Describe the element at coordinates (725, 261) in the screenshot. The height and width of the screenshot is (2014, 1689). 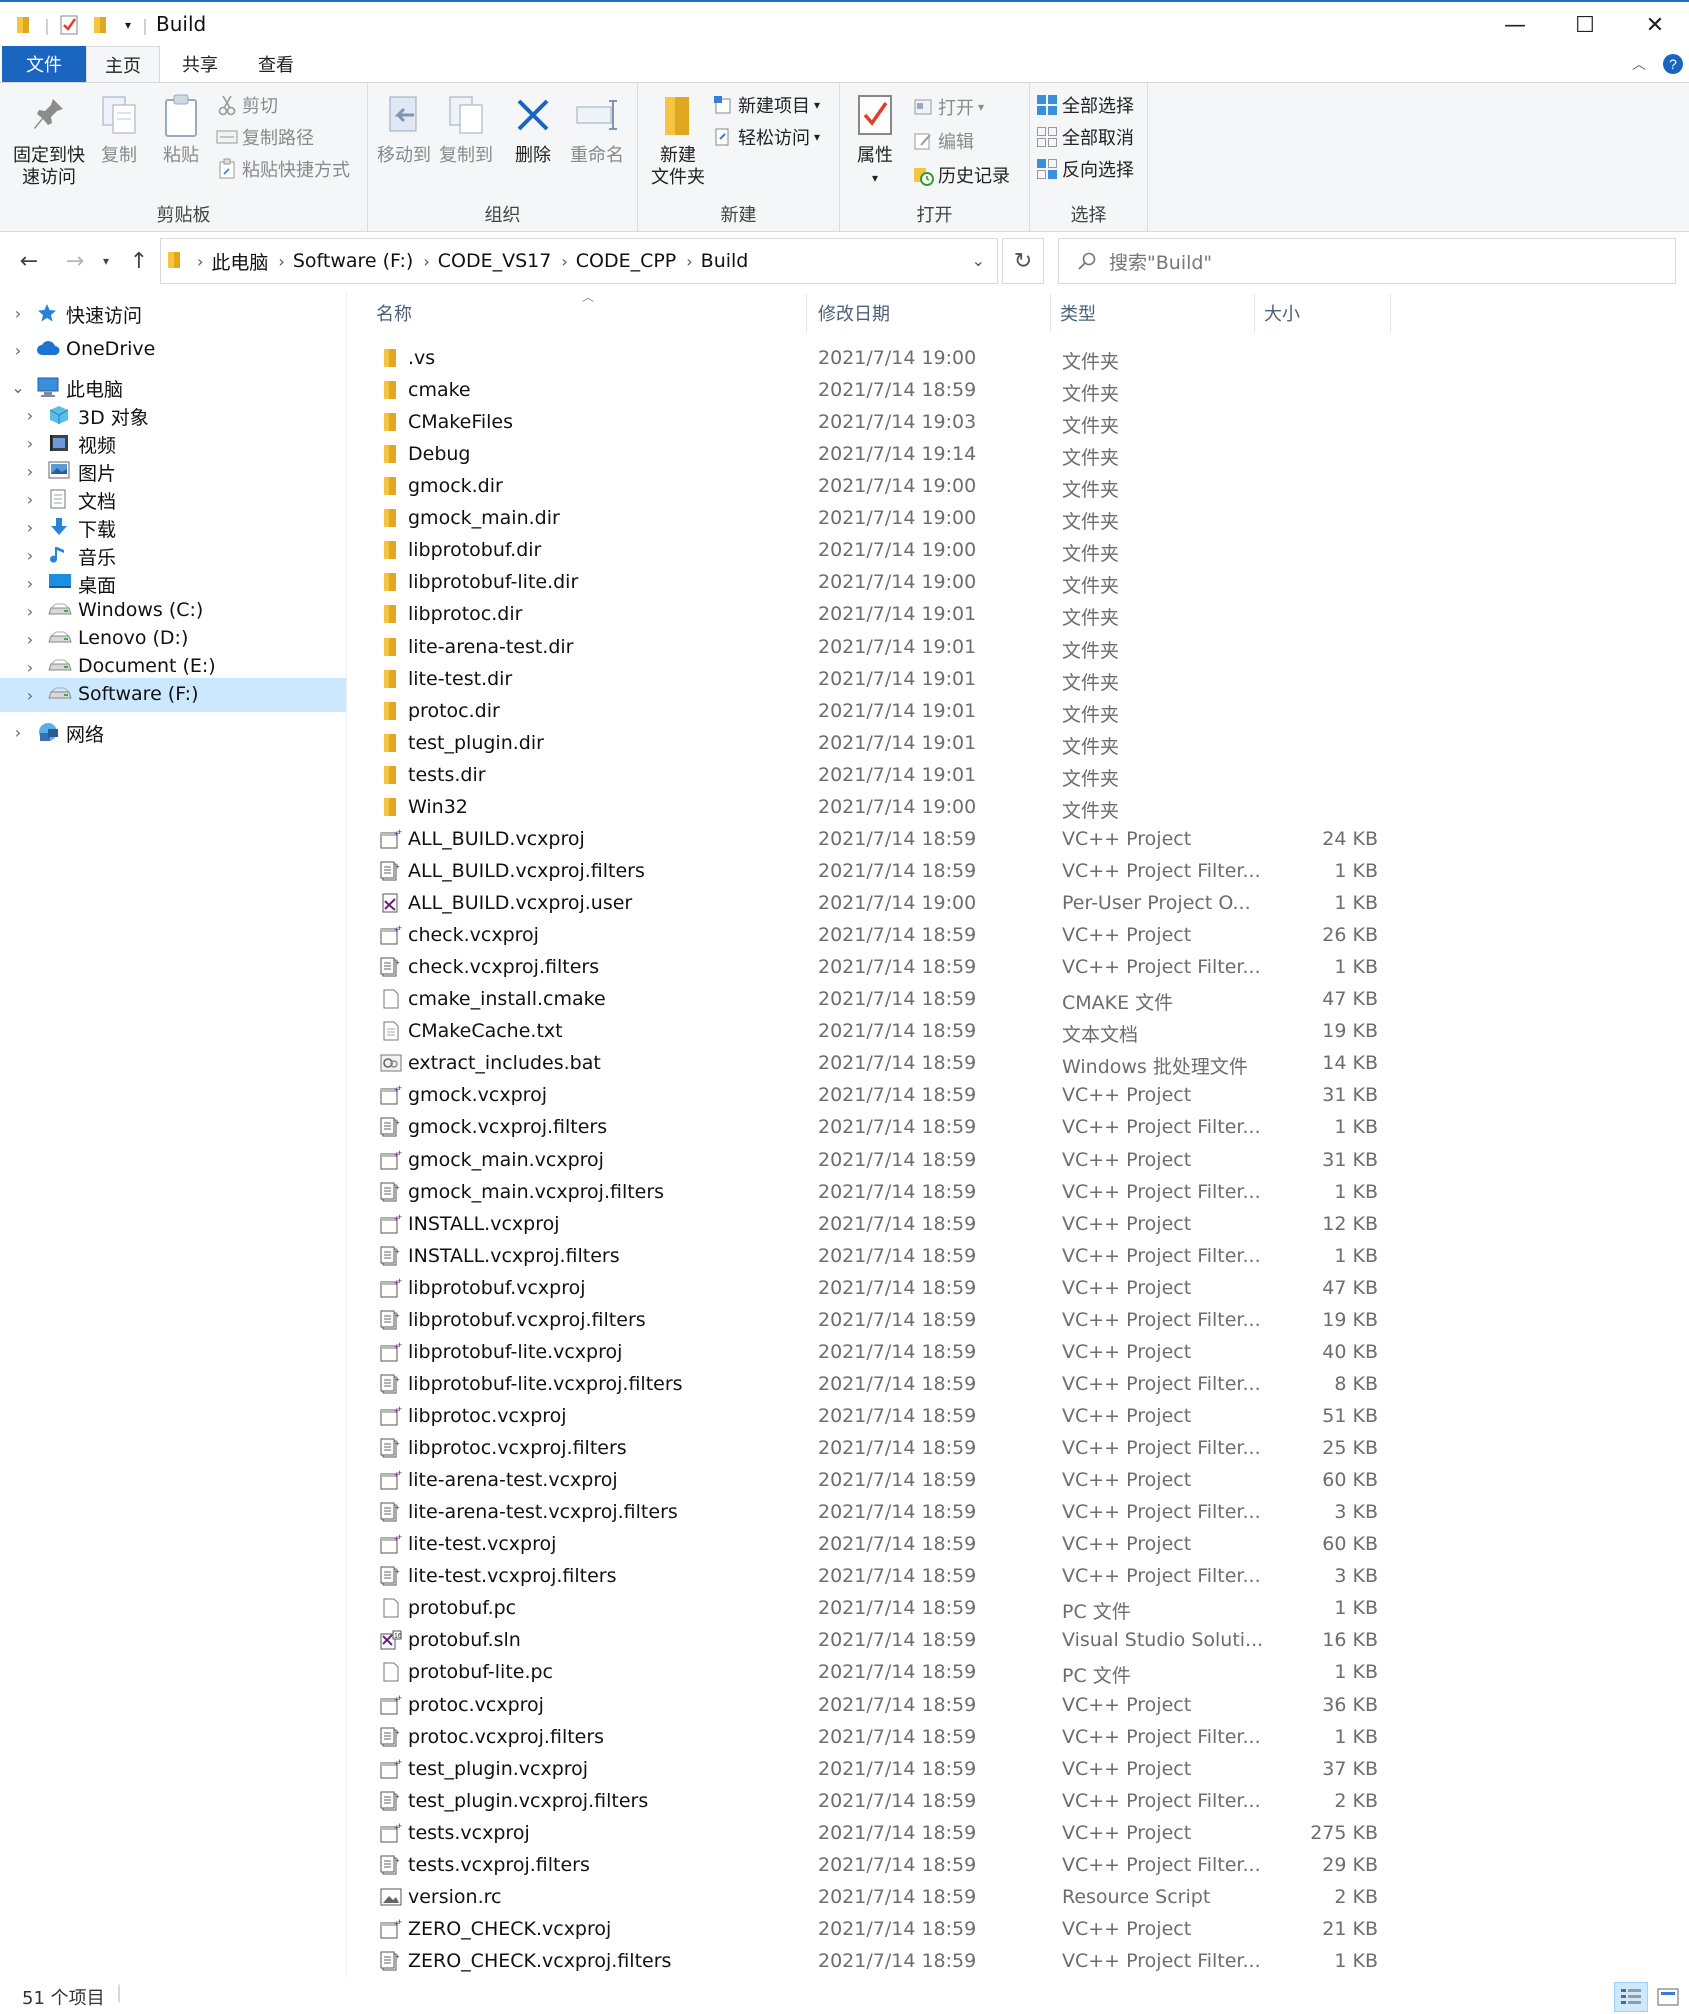
I see `breadcrumb-build: Build` at that location.